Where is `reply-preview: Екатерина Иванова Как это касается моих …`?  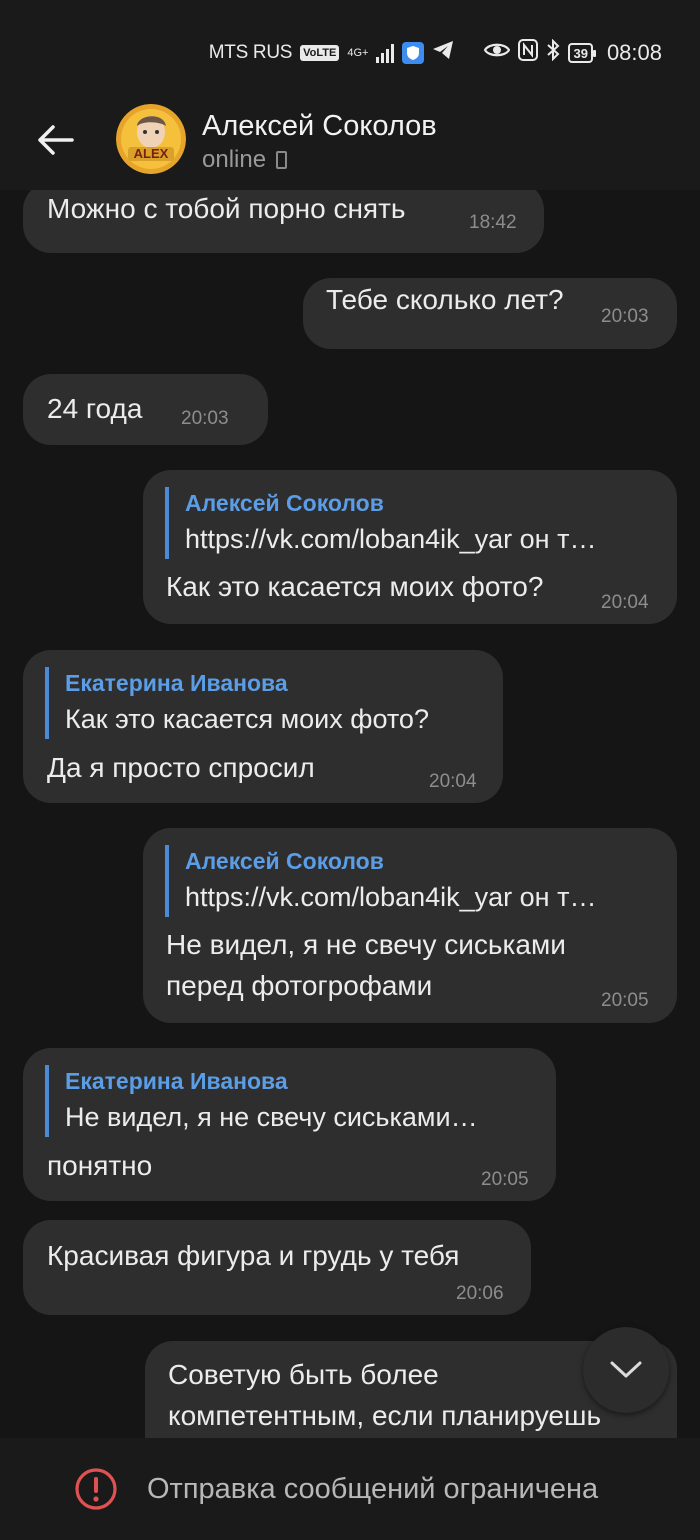
reply-preview: Екатерина Иванова Как это касается моих … is located at coordinates (265, 703).